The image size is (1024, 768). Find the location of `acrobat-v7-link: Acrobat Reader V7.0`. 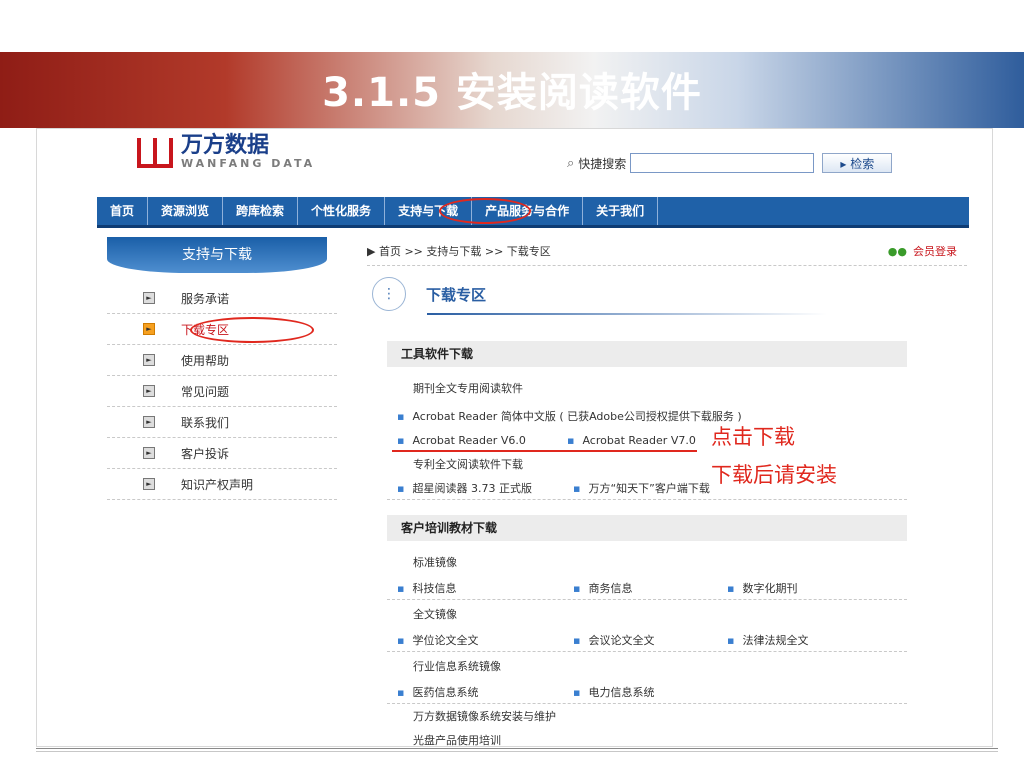

acrobat-v7-link: Acrobat Reader V7.0 is located at coordinates (638, 440).